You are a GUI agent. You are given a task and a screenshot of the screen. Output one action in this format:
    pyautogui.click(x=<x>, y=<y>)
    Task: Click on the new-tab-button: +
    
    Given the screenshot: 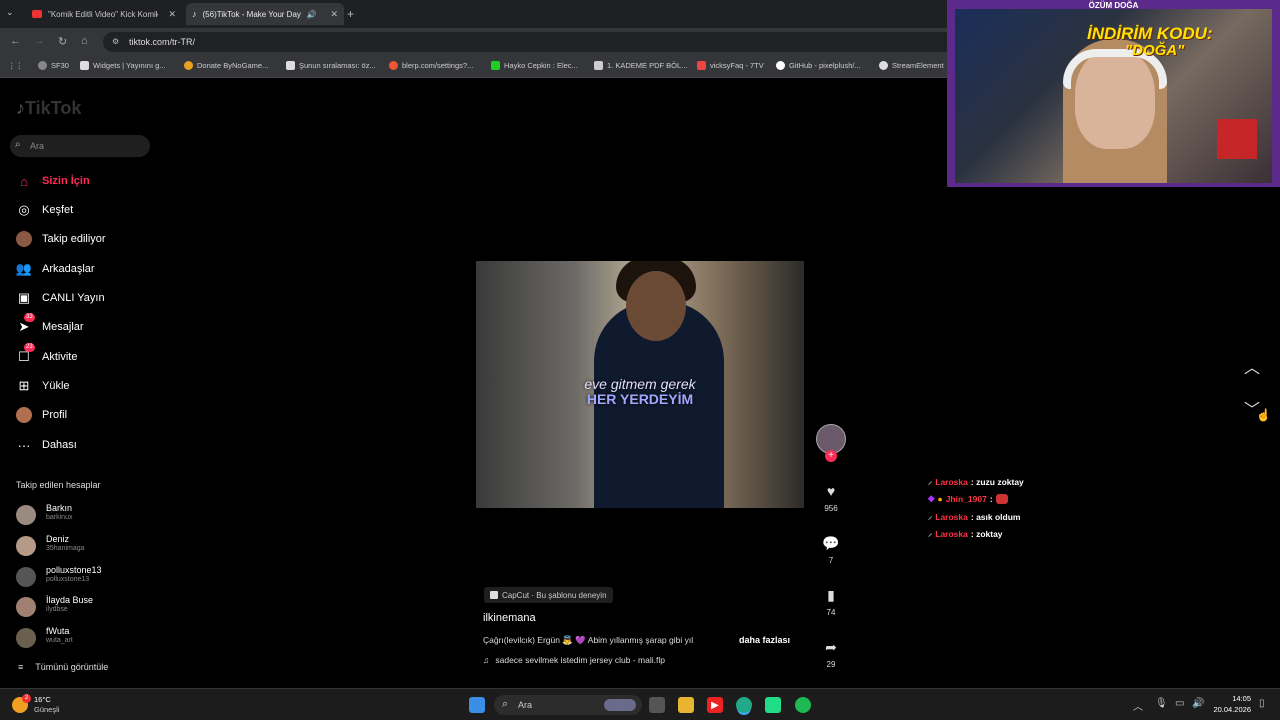 What is the action you would take?
    pyautogui.click(x=350, y=14)
    